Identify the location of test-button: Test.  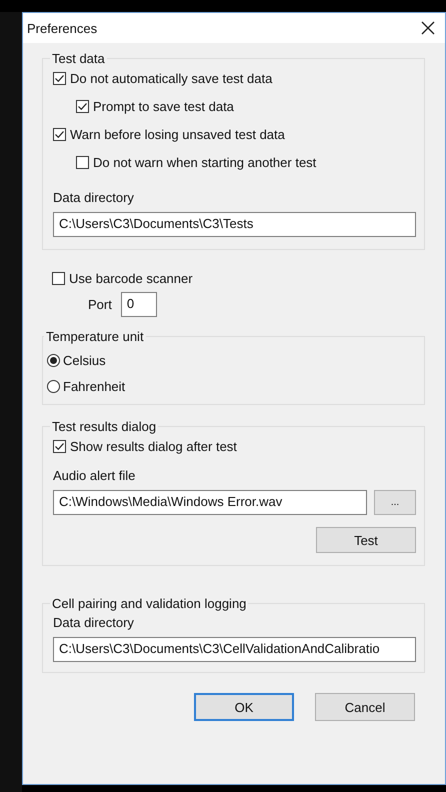
(366, 540).